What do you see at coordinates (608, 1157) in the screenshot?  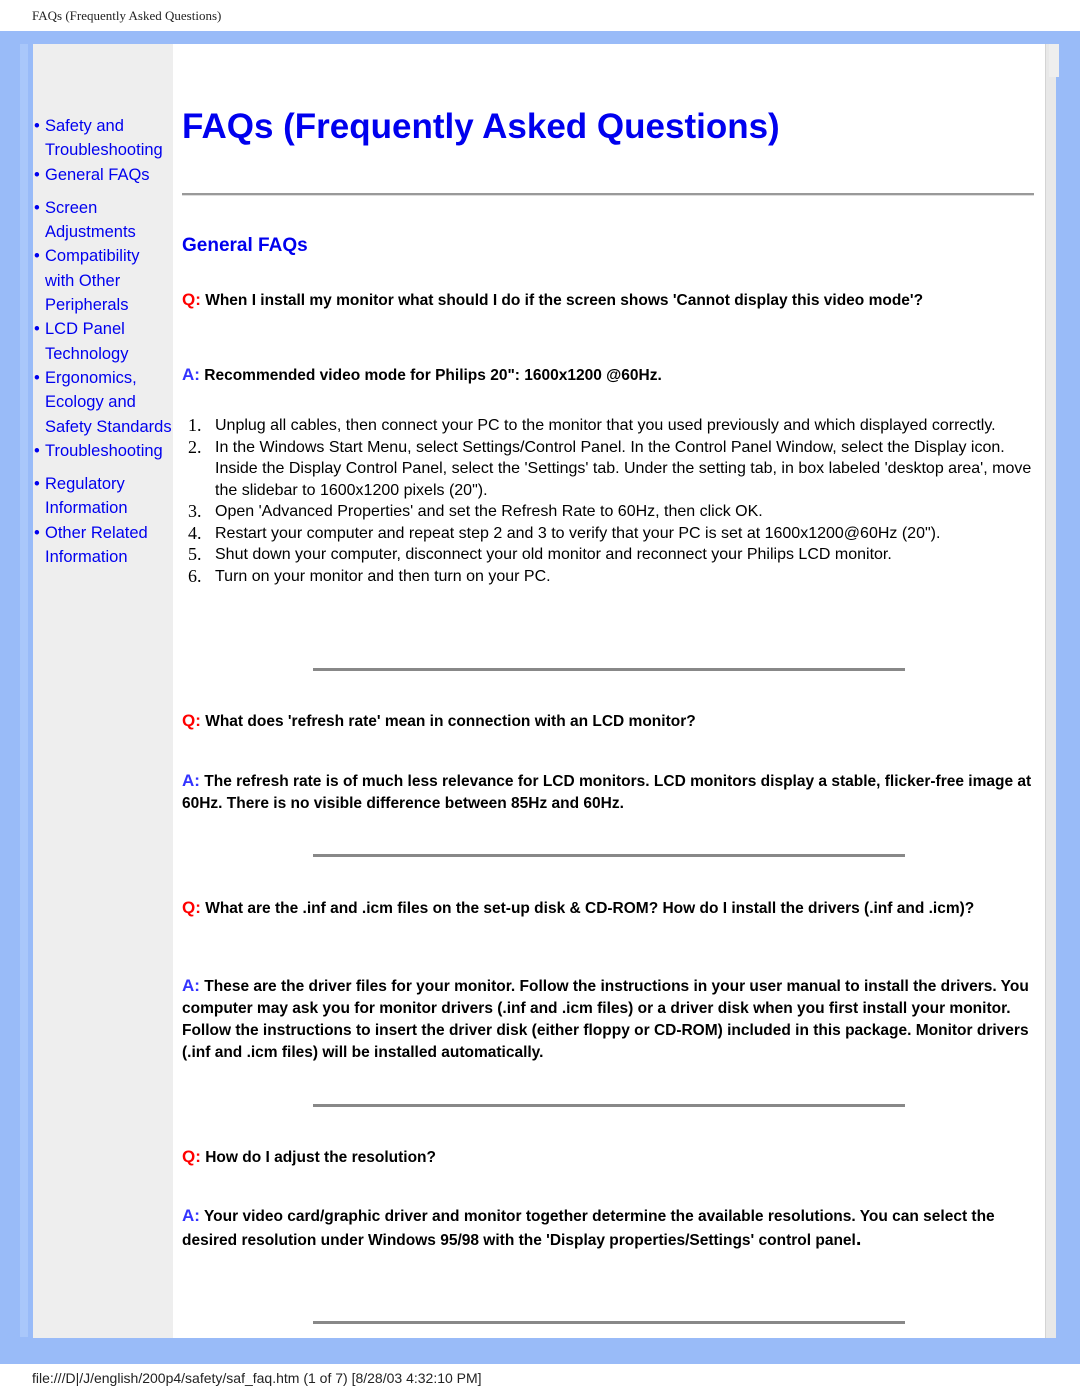 I see `faq-question: Q: How do I adjust the resolution?` at bounding box center [608, 1157].